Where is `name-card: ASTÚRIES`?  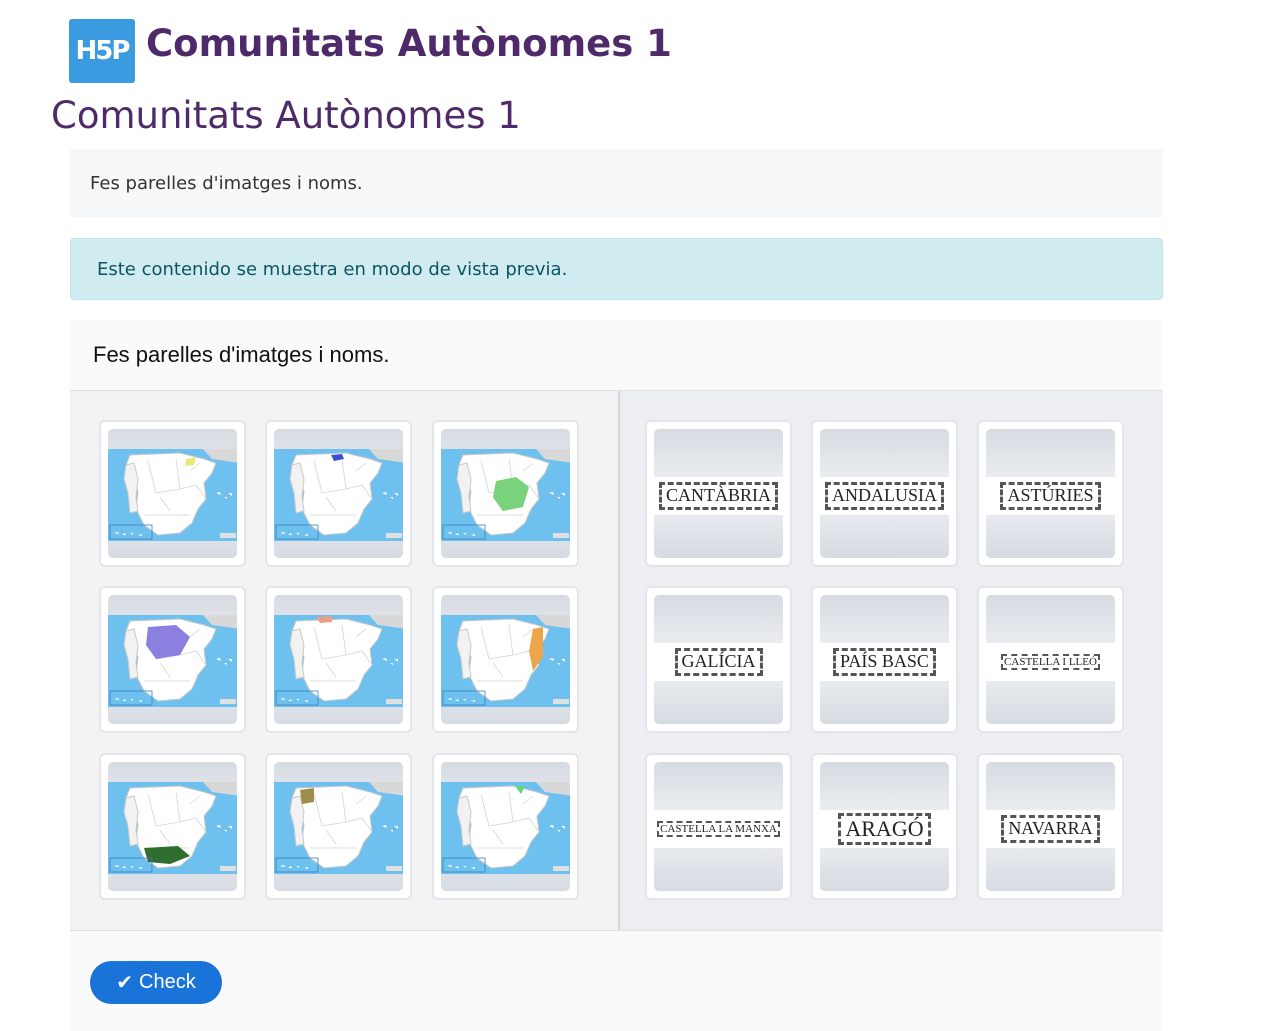 name-card: ASTÚRIES is located at coordinates (1050, 493).